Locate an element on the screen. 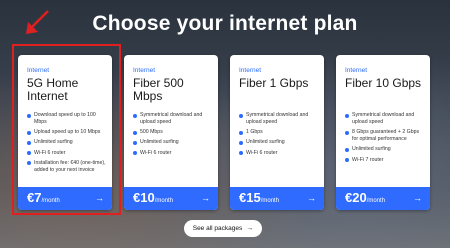 The width and height of the screenshot is (450, 248). feature-item: 500 Mbps is located at coordinates (173, 132).